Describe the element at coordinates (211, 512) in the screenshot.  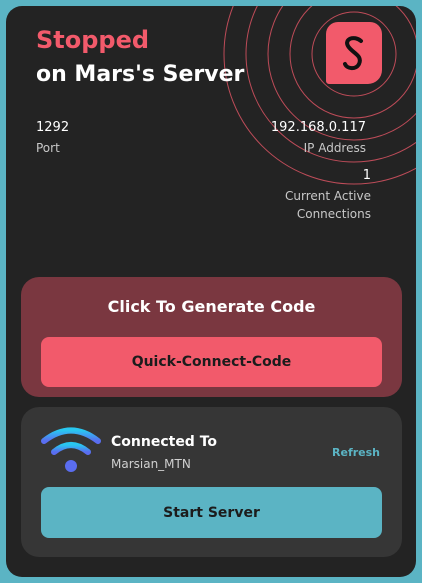
I see `start-server-button: Start Server` at that location.